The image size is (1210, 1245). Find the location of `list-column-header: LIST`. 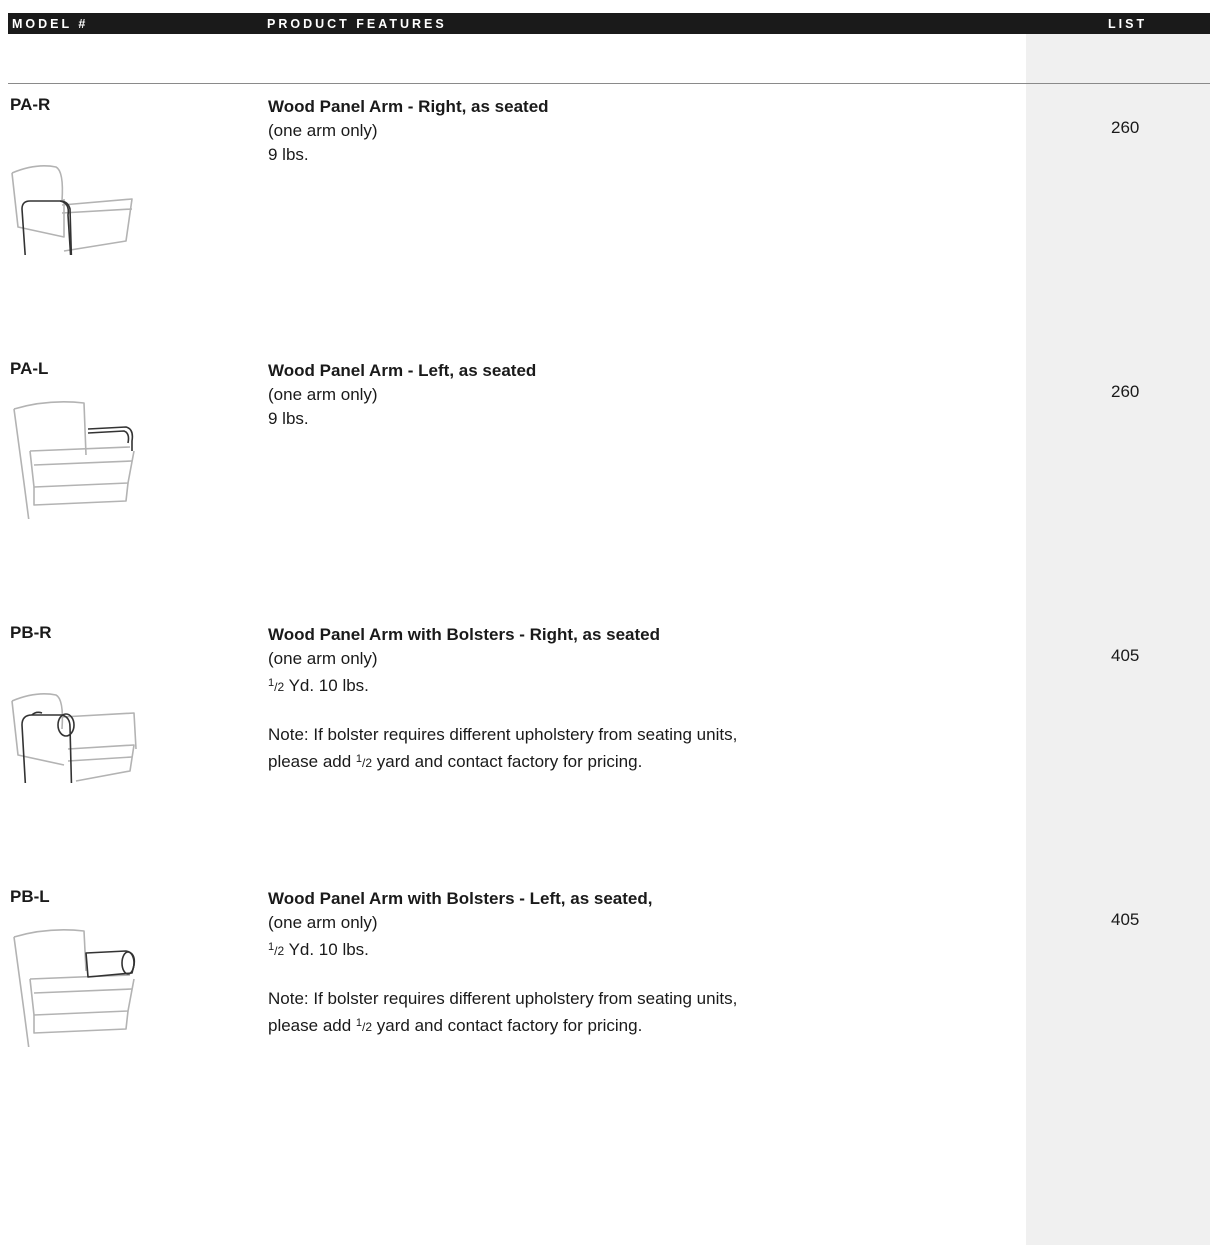

list-column-header: LIST is located at coordinates (1128, 24).